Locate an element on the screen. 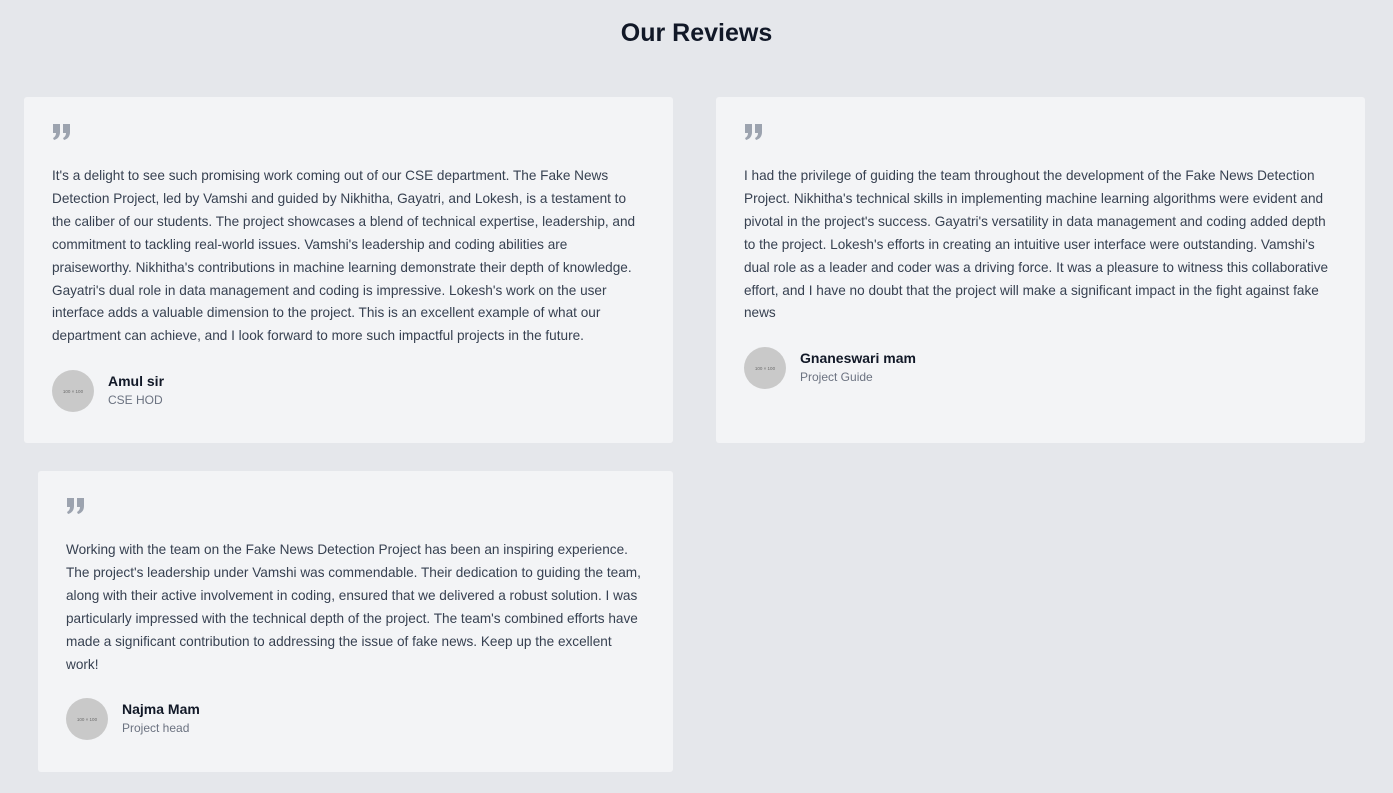  author-info: Najma Mam Project head is located at coordinates (161, 719).